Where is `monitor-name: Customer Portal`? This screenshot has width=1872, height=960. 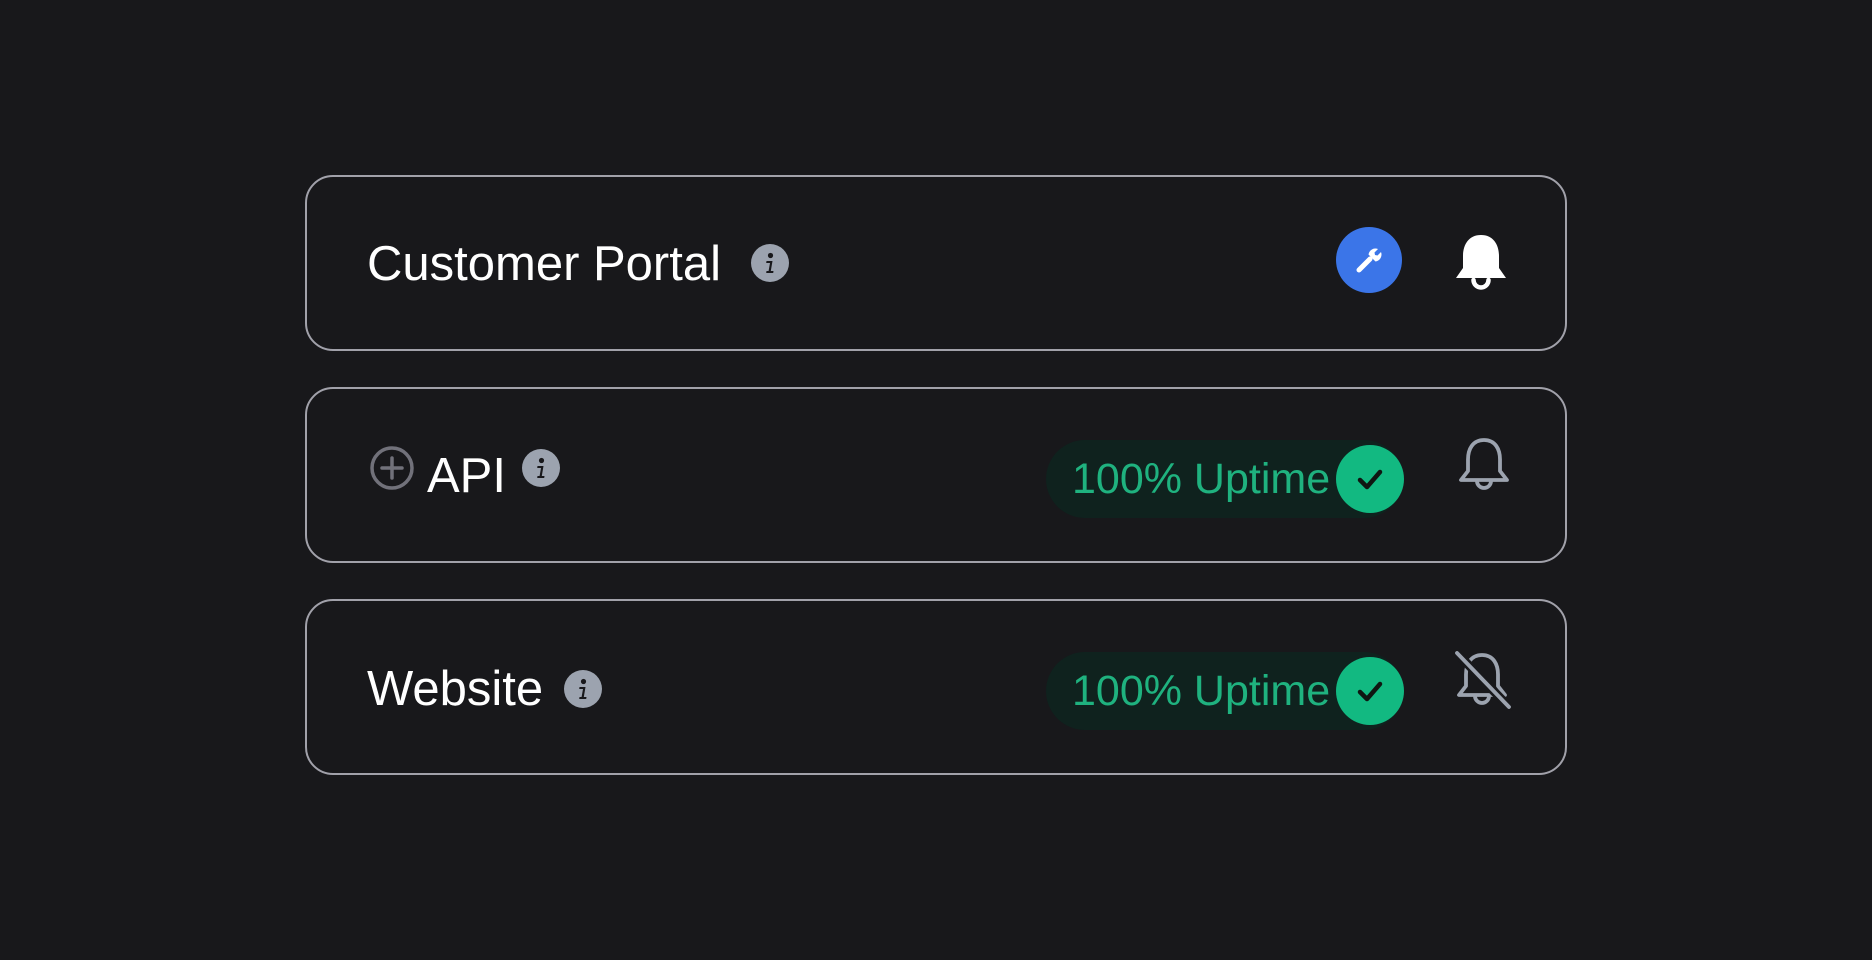
monitor-name: Customer Portal is located at coordinates (544, 264).